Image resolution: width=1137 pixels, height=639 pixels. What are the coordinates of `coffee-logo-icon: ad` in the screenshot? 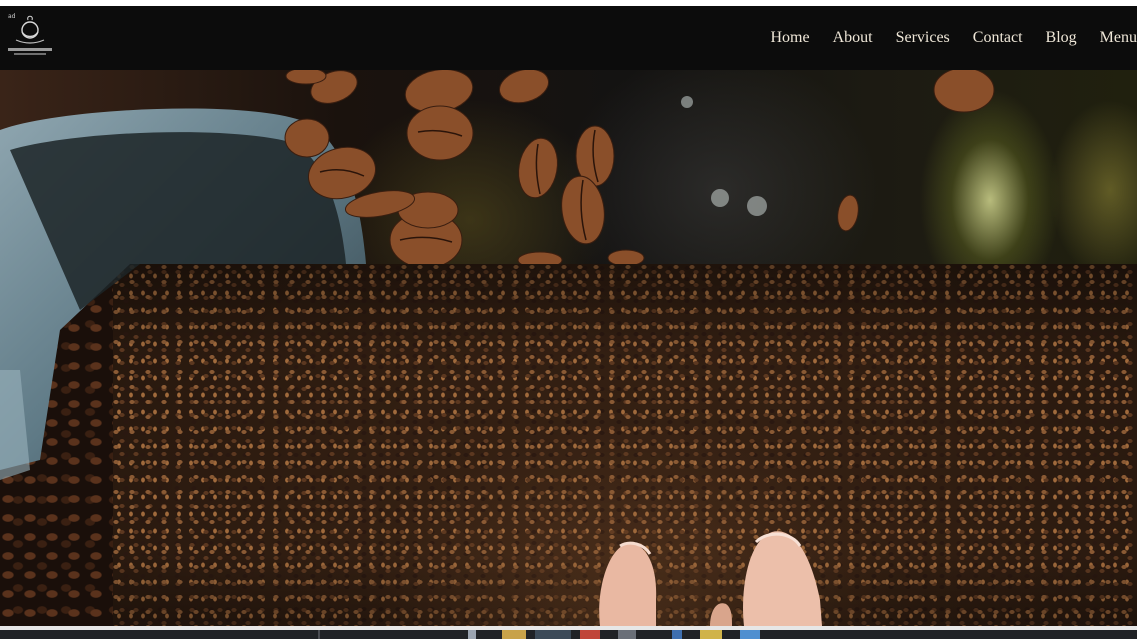 It's located at (30, 35).